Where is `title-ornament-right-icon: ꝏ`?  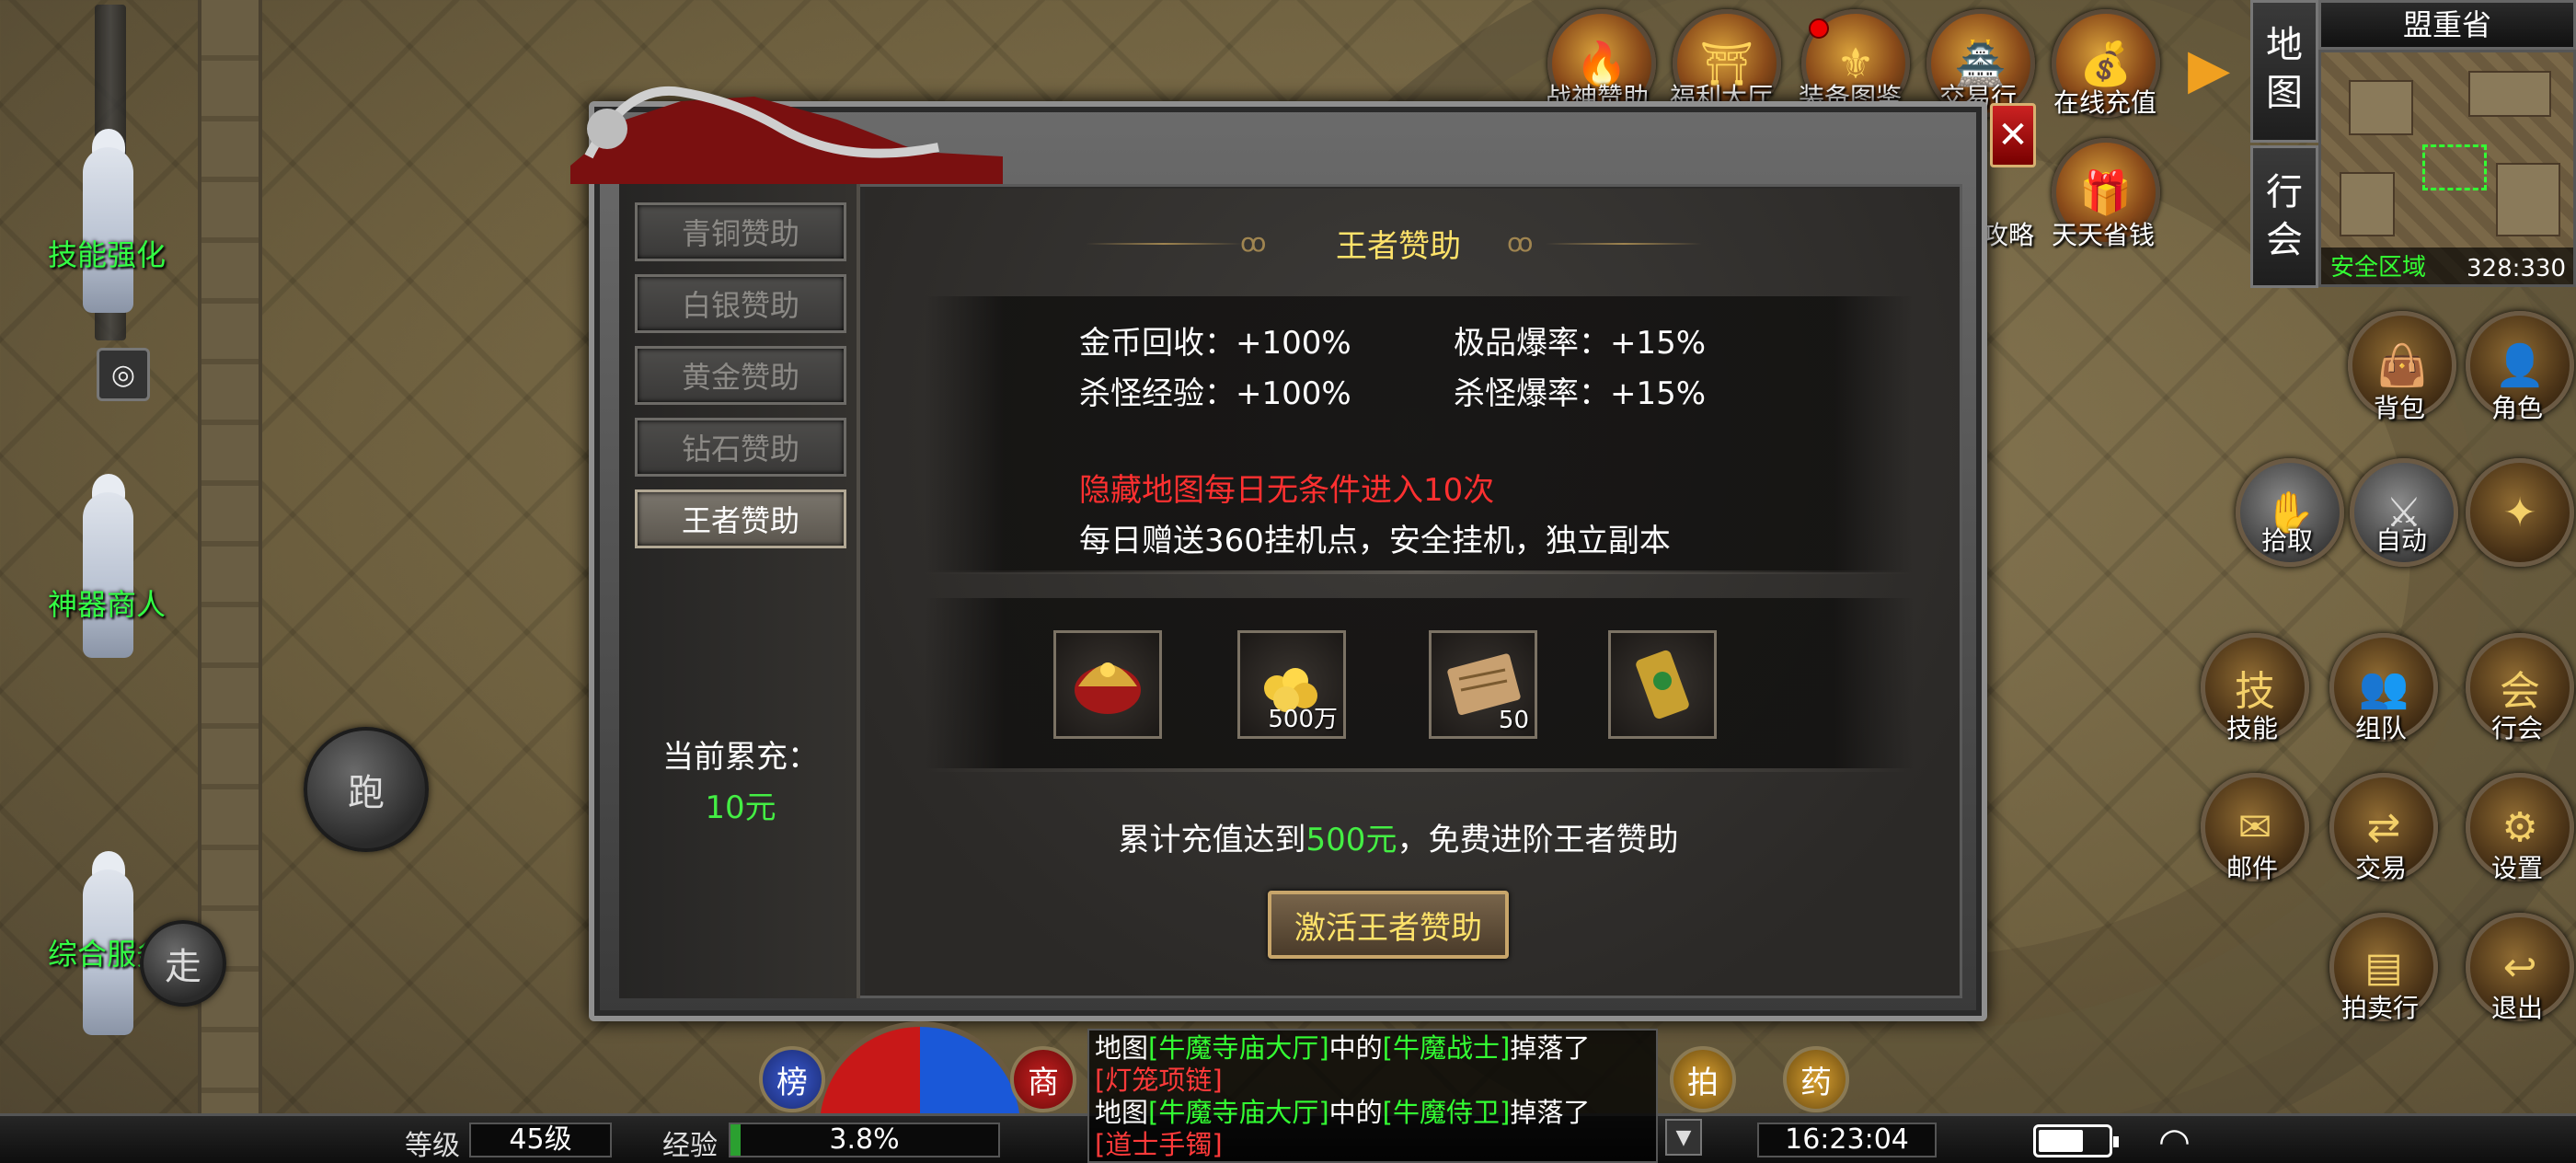
title-ornament-right-icon: ꝏ is located at coordinates (1520, 242).